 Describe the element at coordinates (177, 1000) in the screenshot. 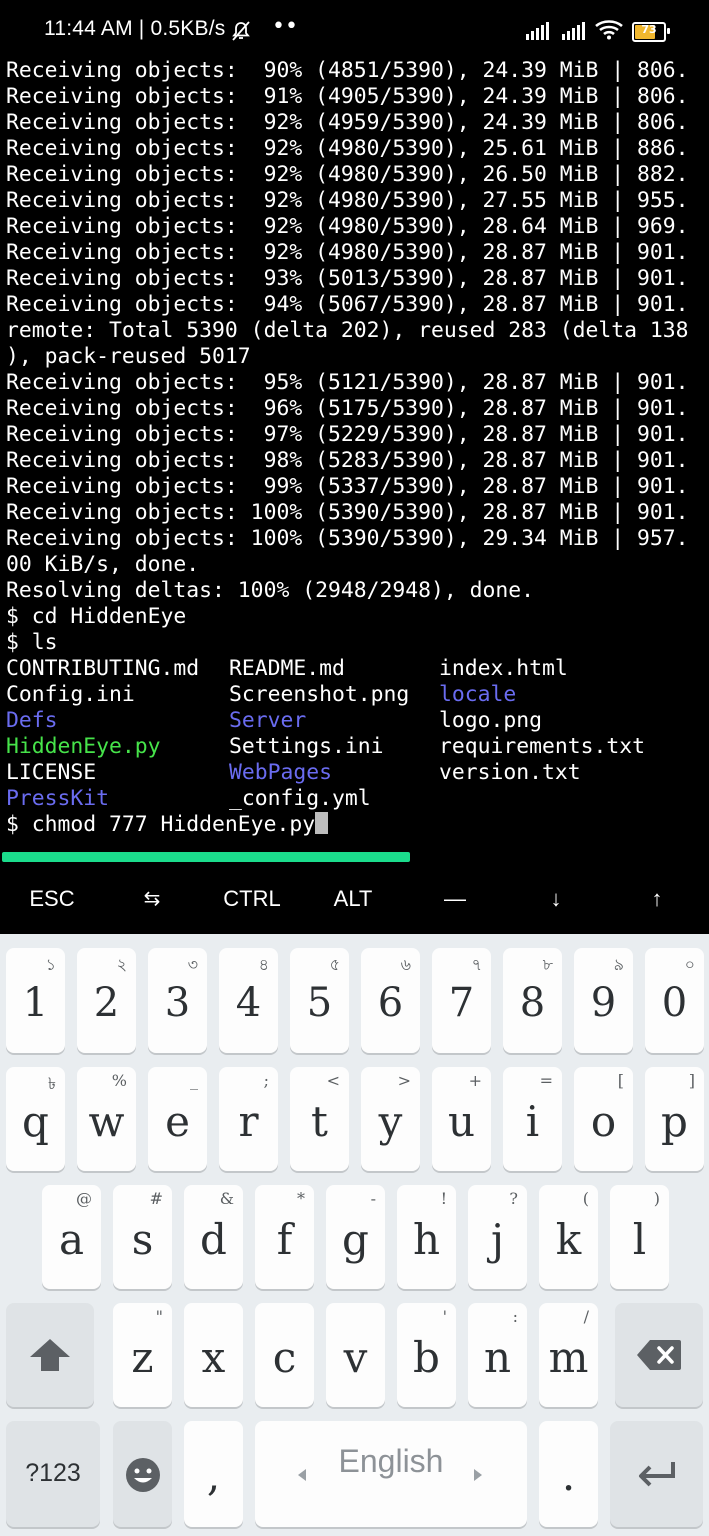

I see `key-3: ৩3` at that location.